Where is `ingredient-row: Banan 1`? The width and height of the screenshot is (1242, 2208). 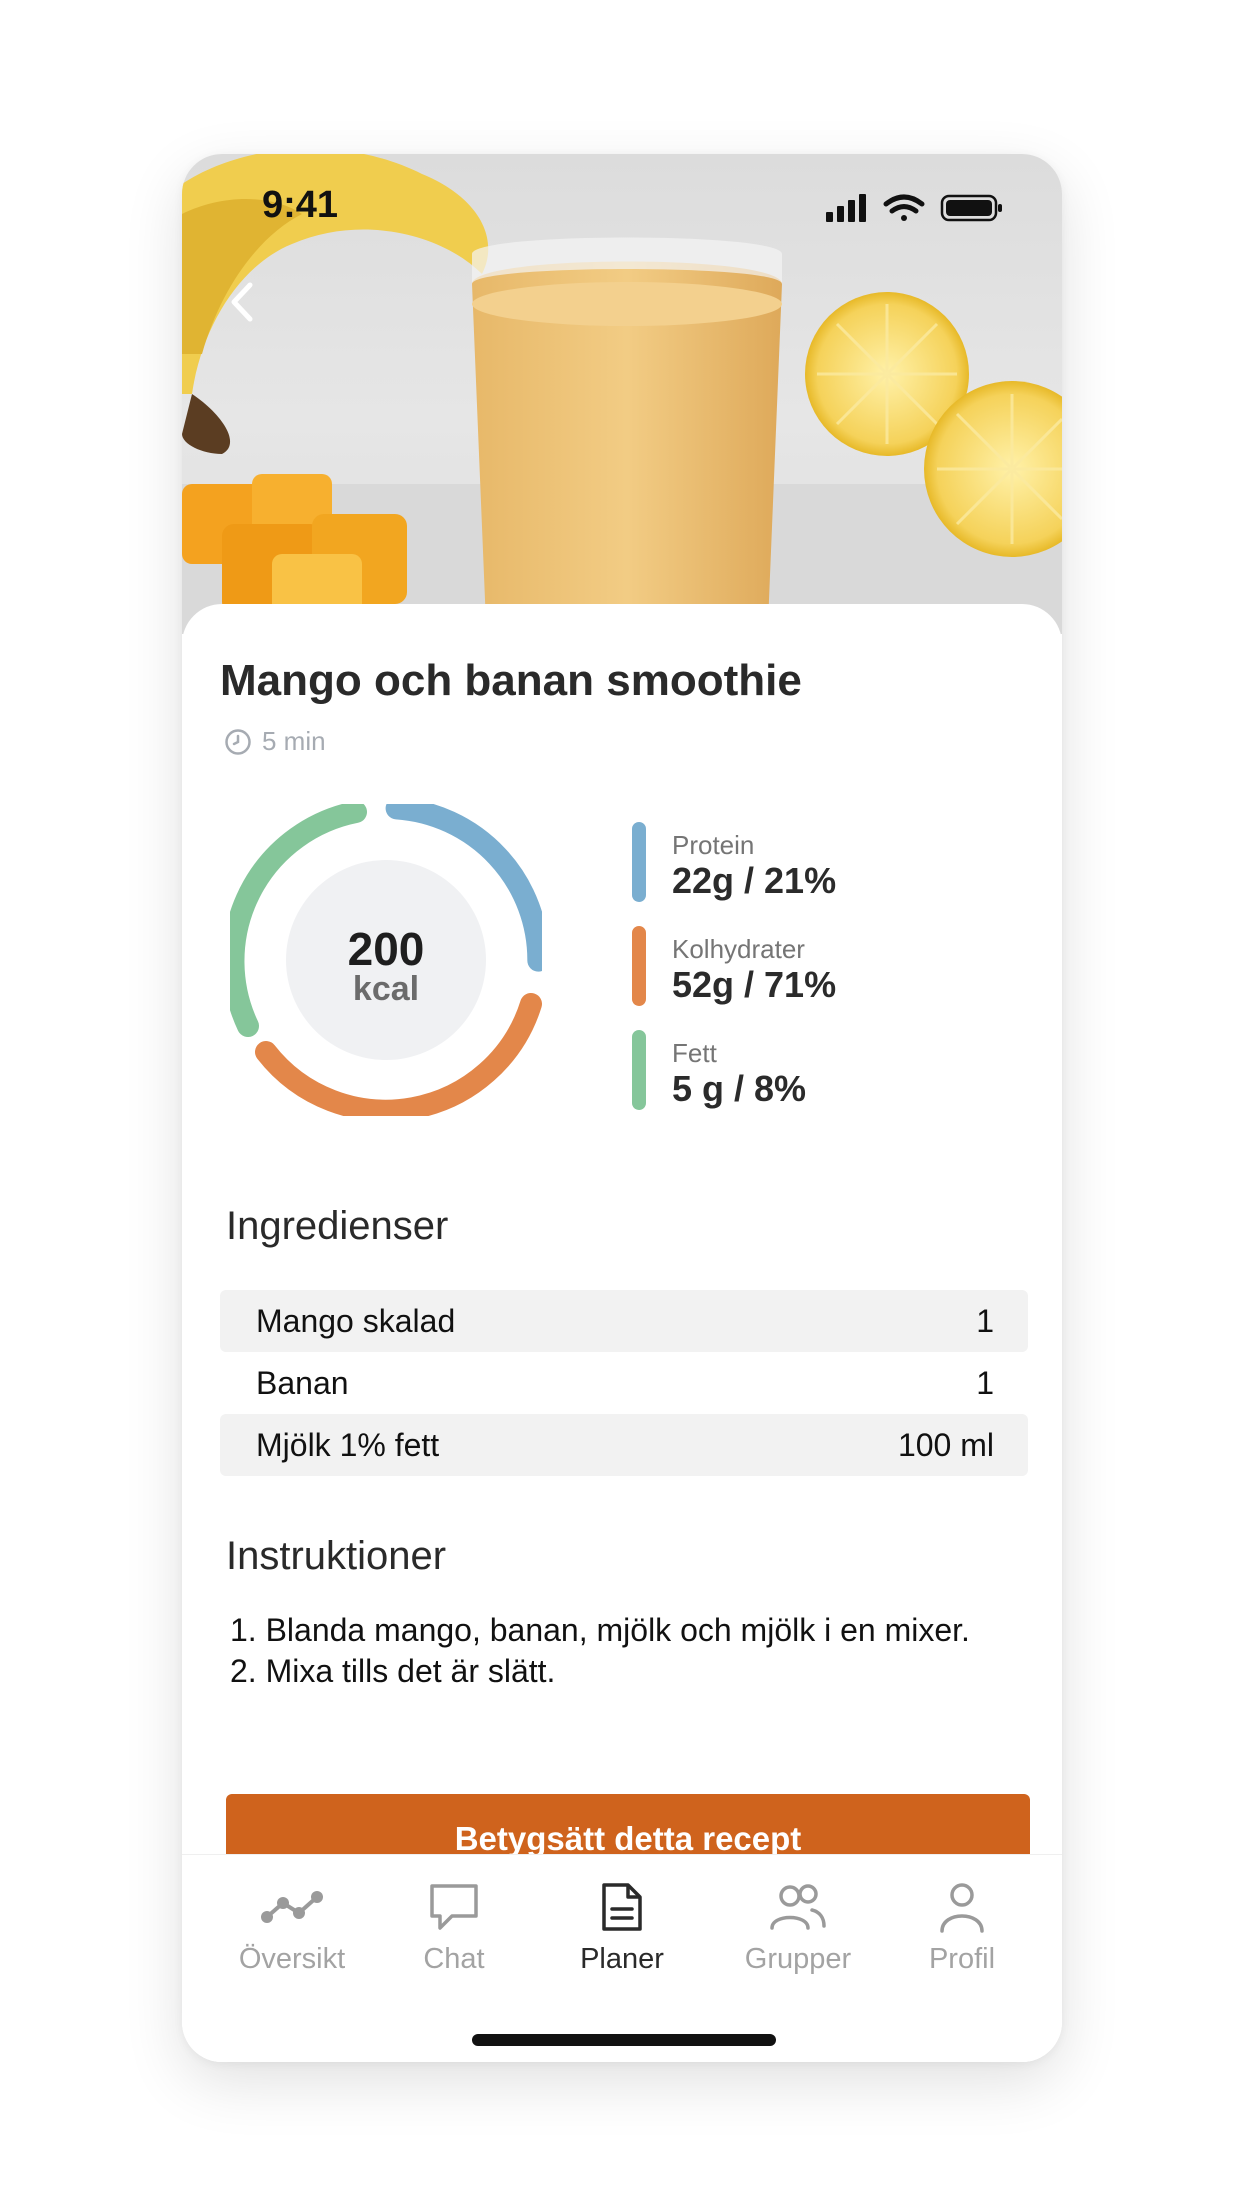 ingredient-row: Banan 1 is located at coordinates (624, 1383).